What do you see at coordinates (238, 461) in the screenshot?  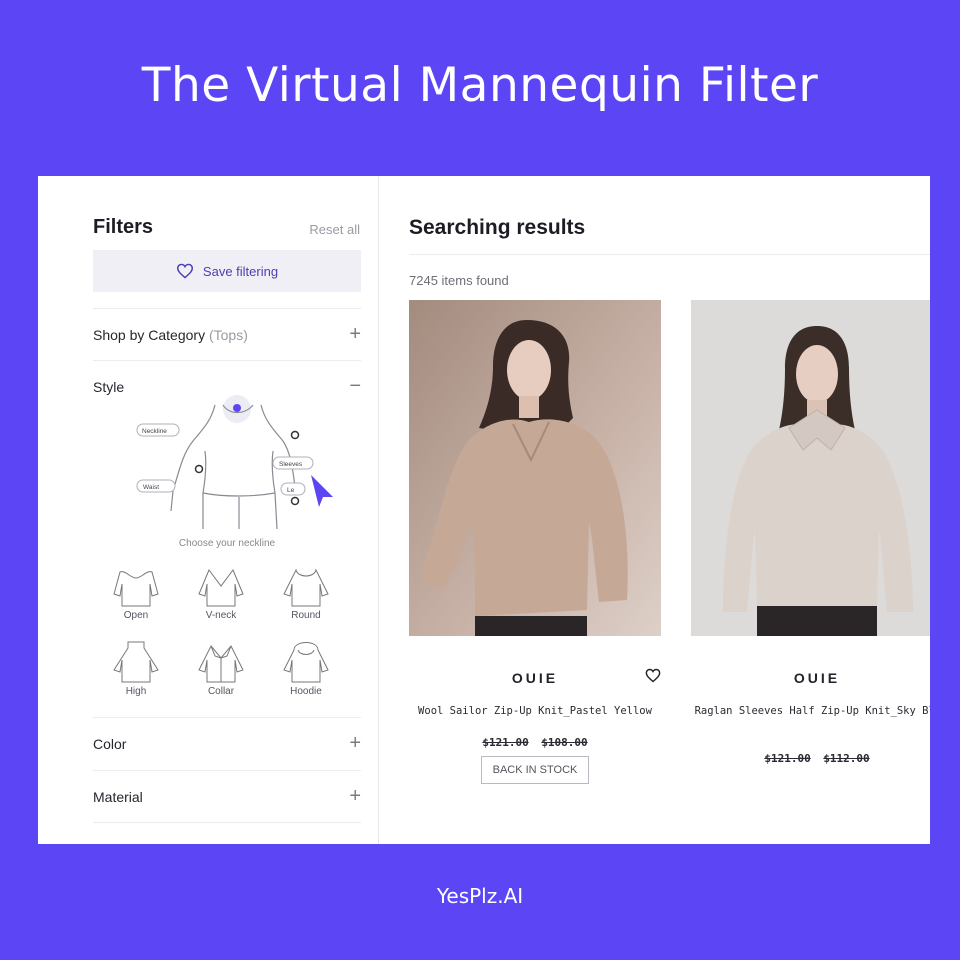 I see `virtual-mannequin: Neckline Sleeves Waist Le` at bounding box center [238, 461].